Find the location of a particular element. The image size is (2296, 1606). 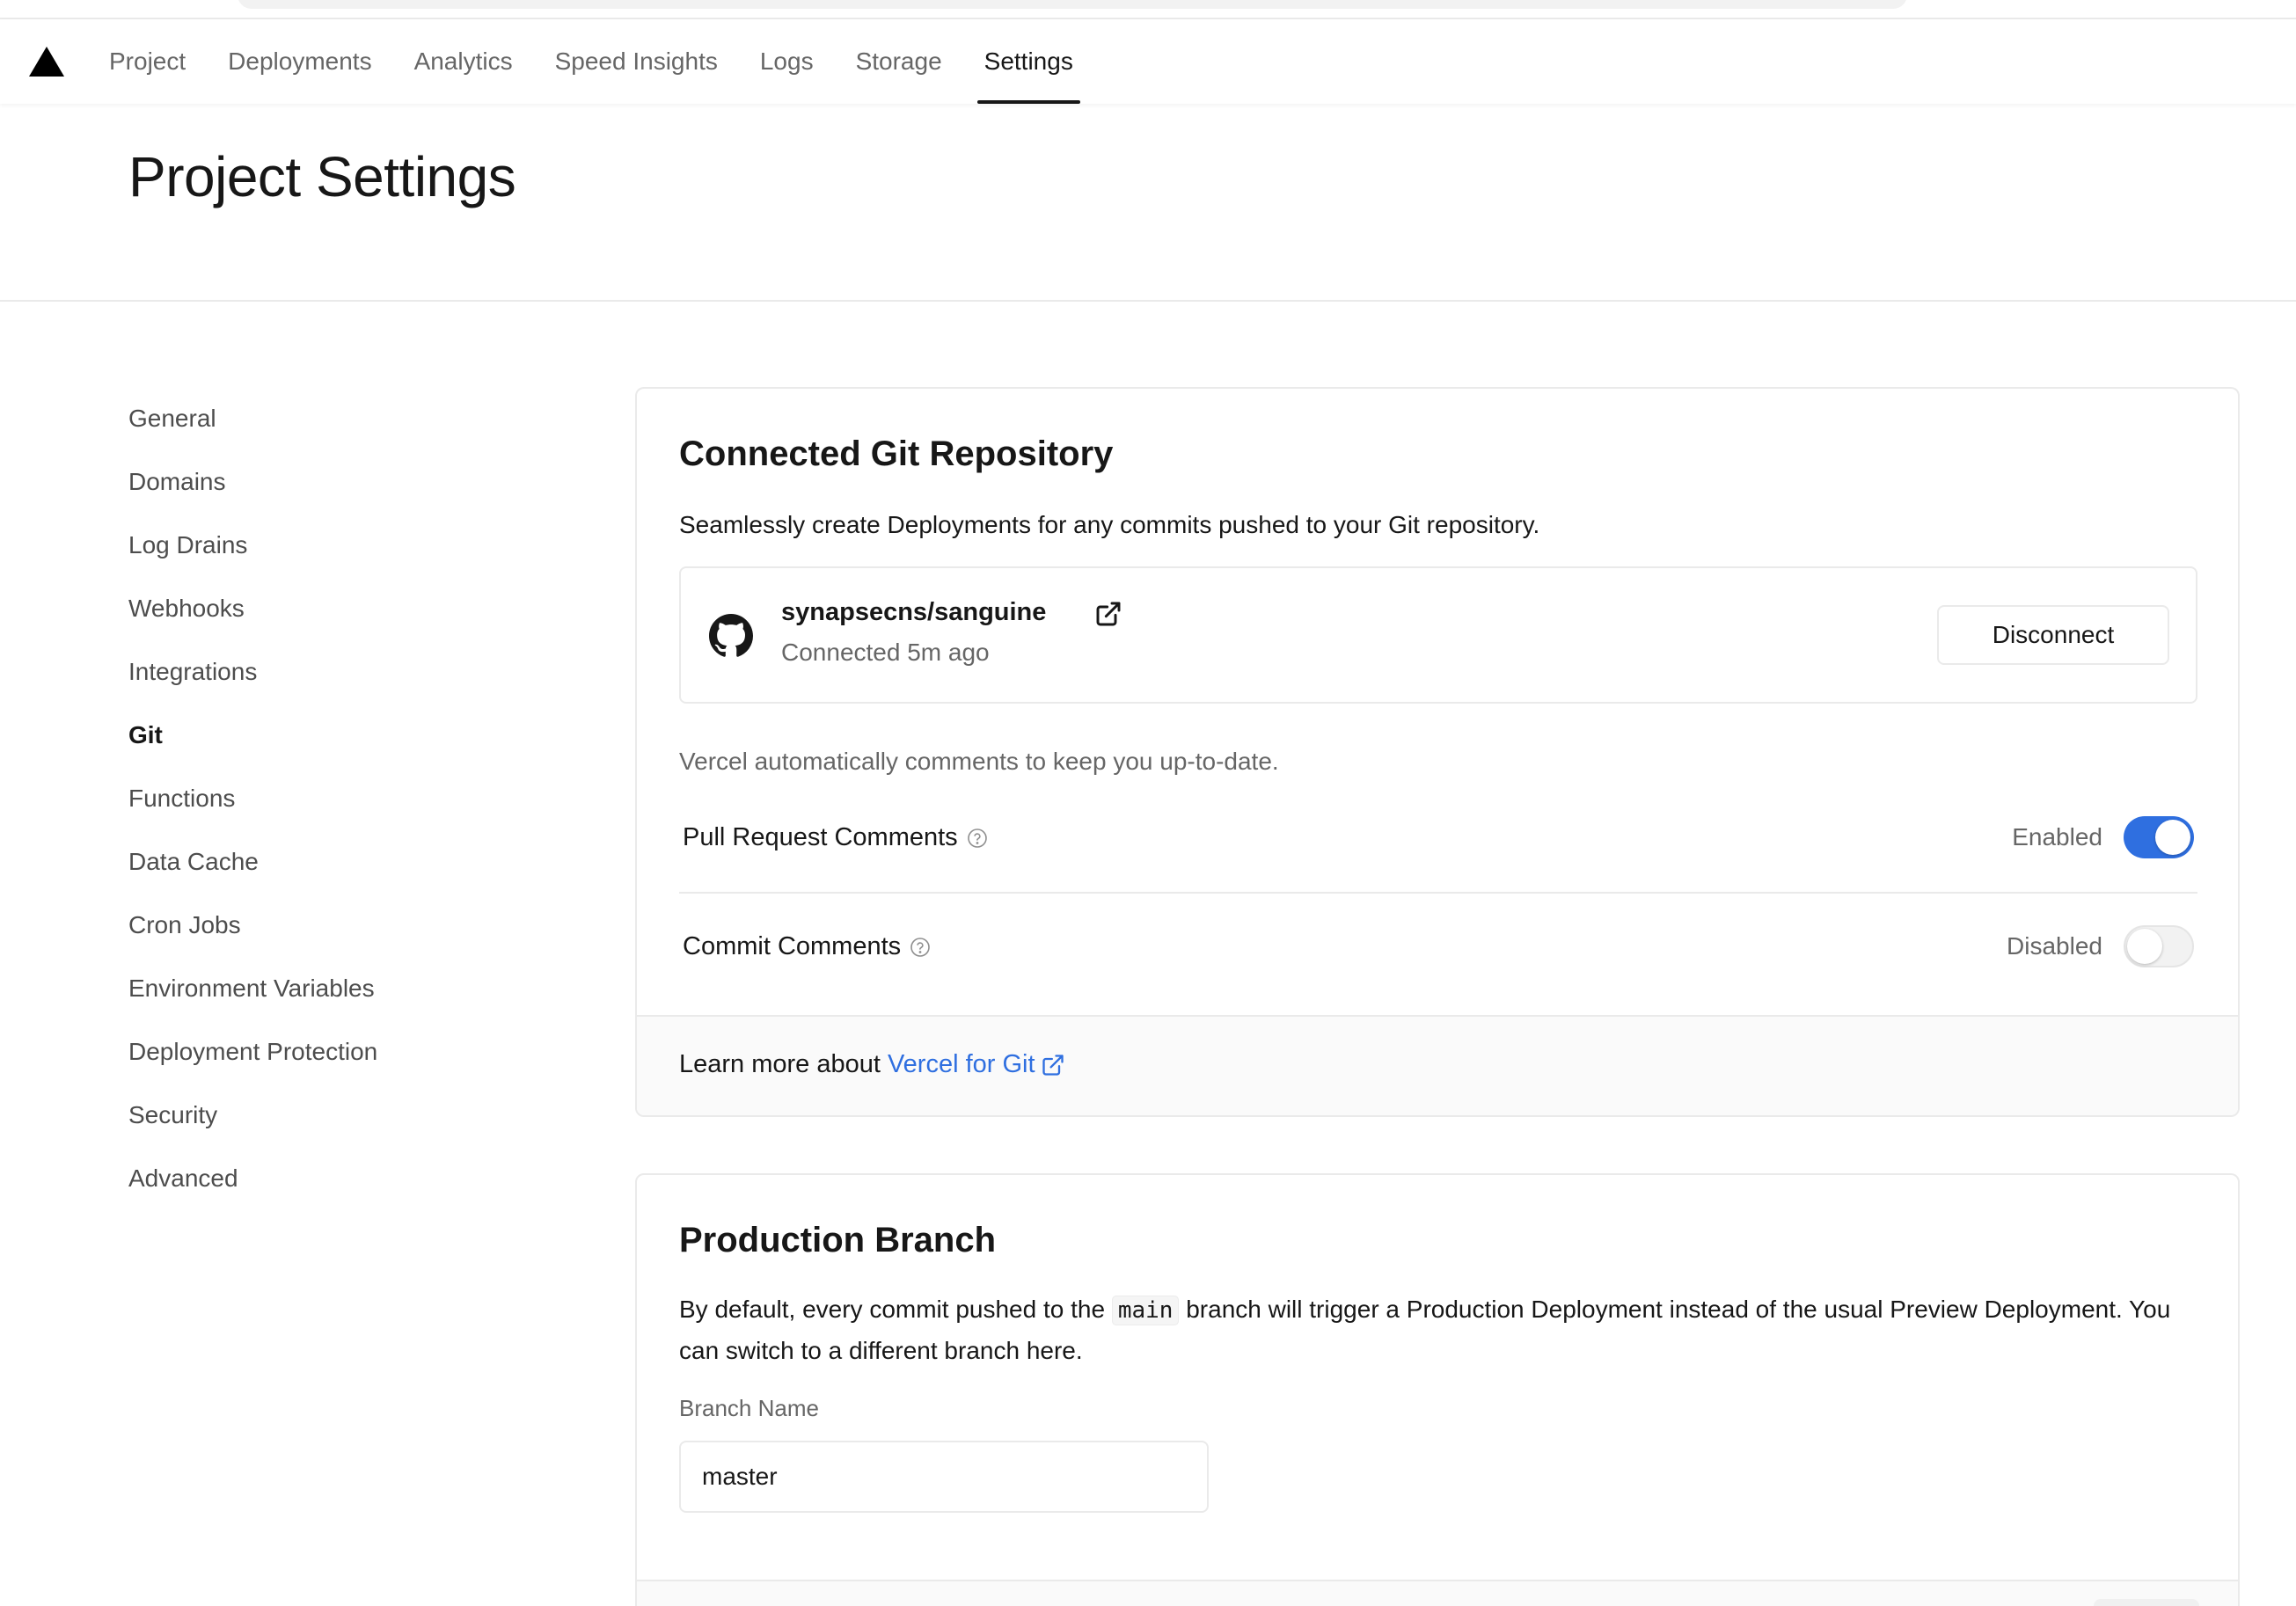

card-footer: Learn more about Vercel for Git is located at coordinates (1437, 1065).